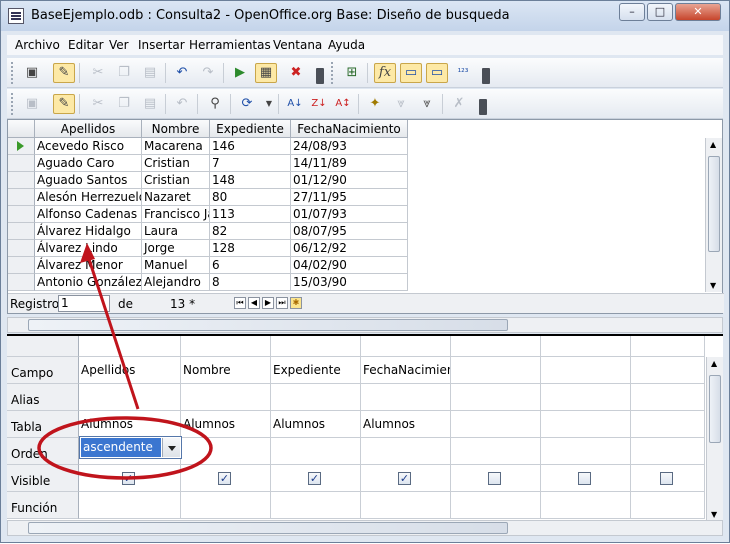 The height and width of the screenshot is (544, 730). What do you see at coordinates (349, 282) in the screenshot?
I see `cell-fecha: 15/03/90` at bounding box center [349, 282].